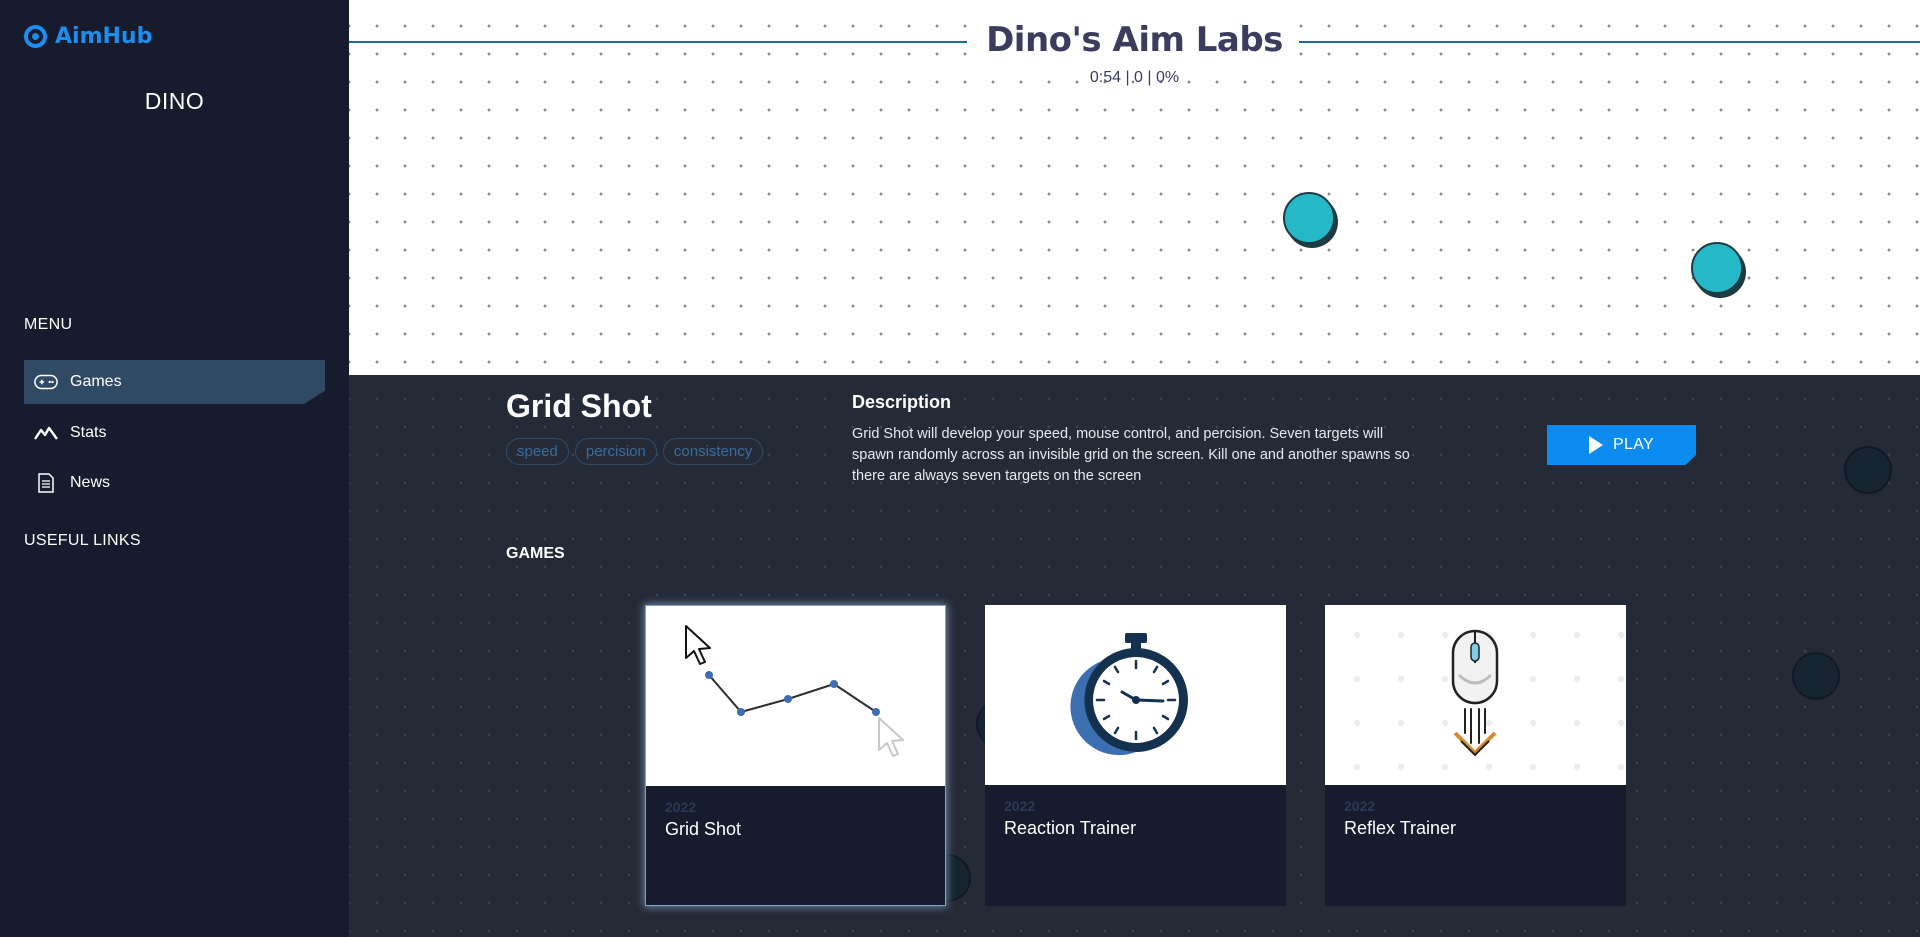 Image resolution: width=1920 pixels, height=937 pixels. Describe the element at coordinates (703, 829) in the screenshot. I see `card-title: Grid Shot` at that location.